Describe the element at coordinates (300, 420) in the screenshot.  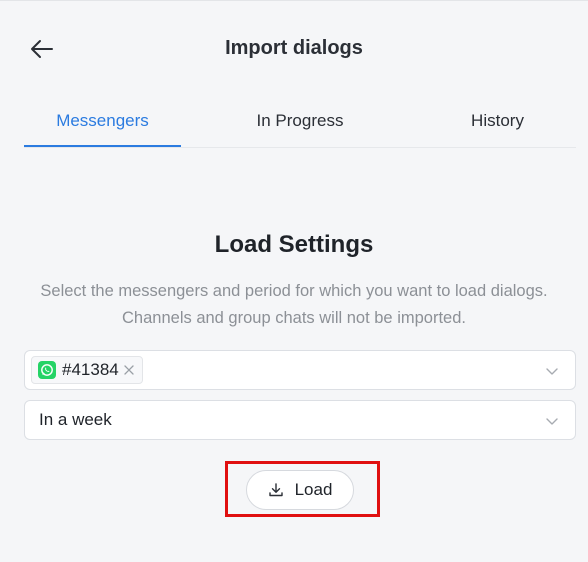
I see `period-select: In a week` at that location.